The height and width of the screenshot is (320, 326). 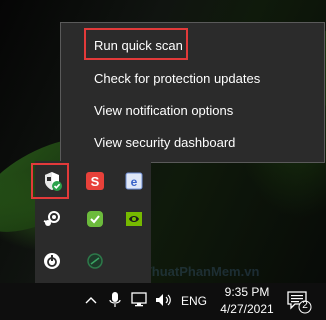 What do you see at coordinates (192, 79) in the screenshot?
I see `check-protection-updates-item: Check for protection updates` at bounding box center [192, 79].